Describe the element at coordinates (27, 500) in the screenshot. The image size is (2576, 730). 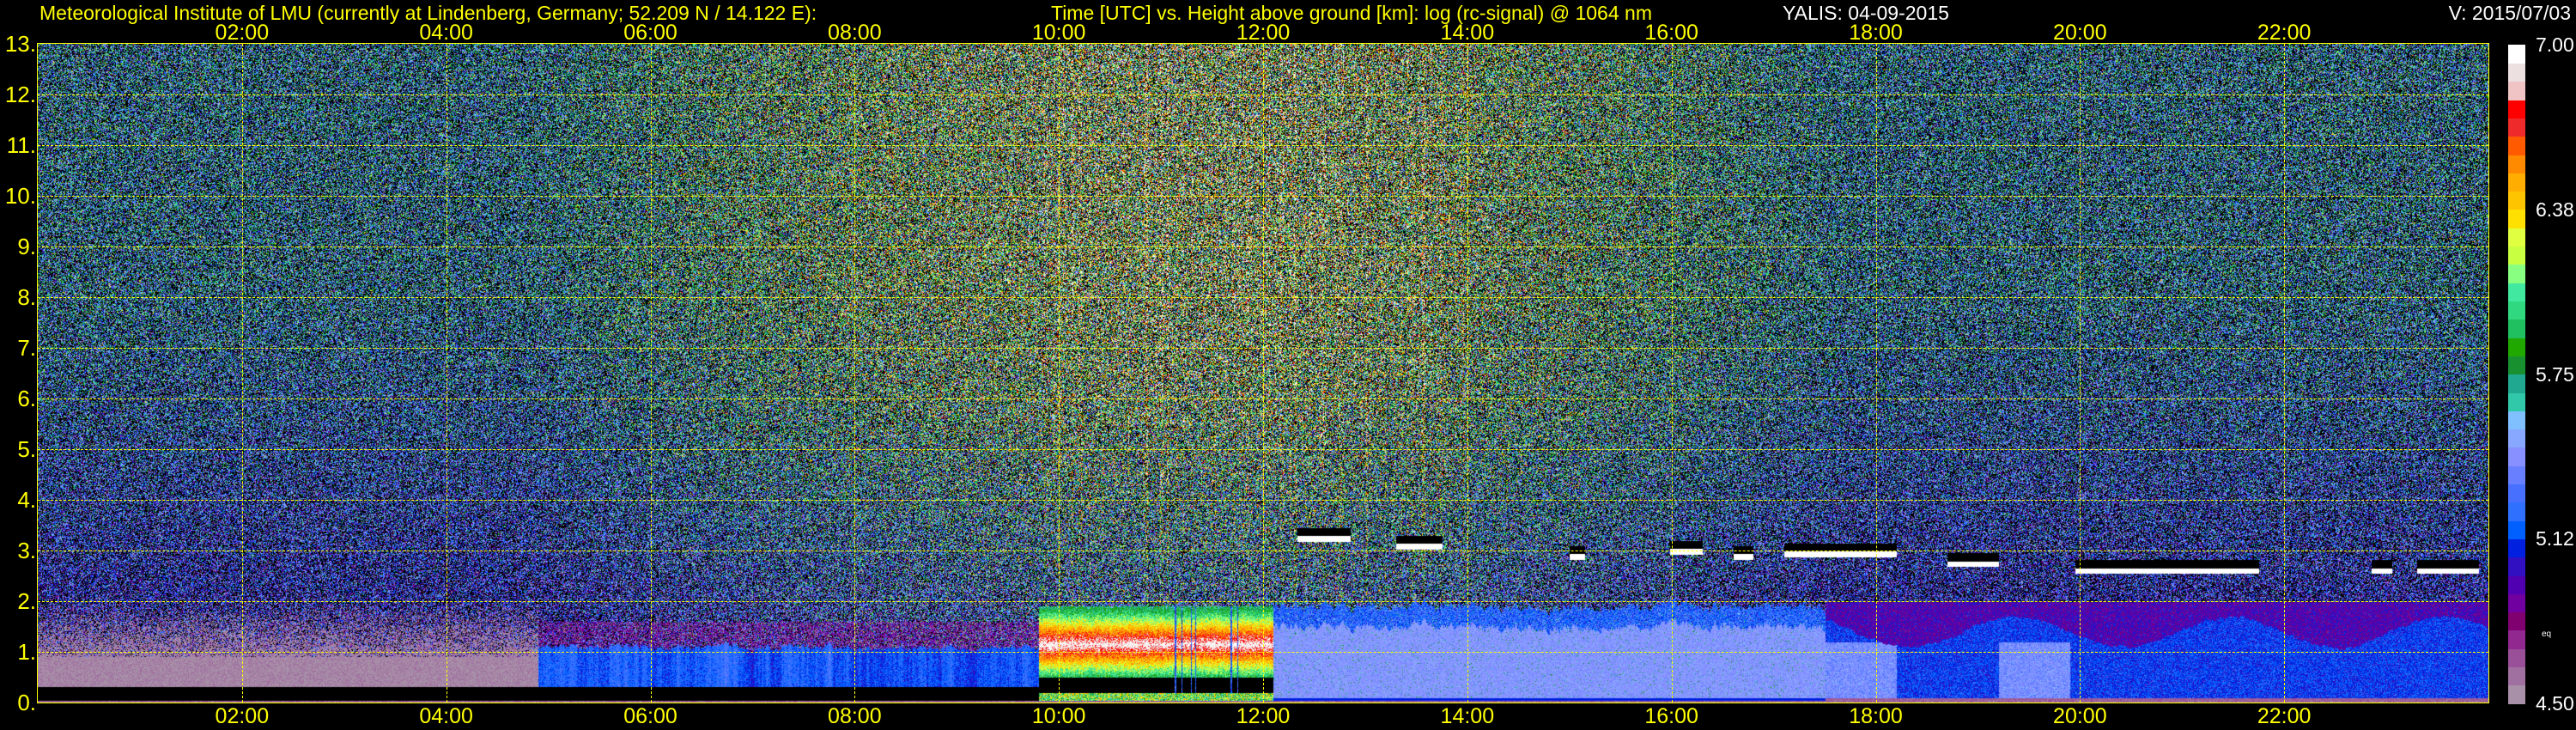
I see `y-tick-label: 4.` at that location.